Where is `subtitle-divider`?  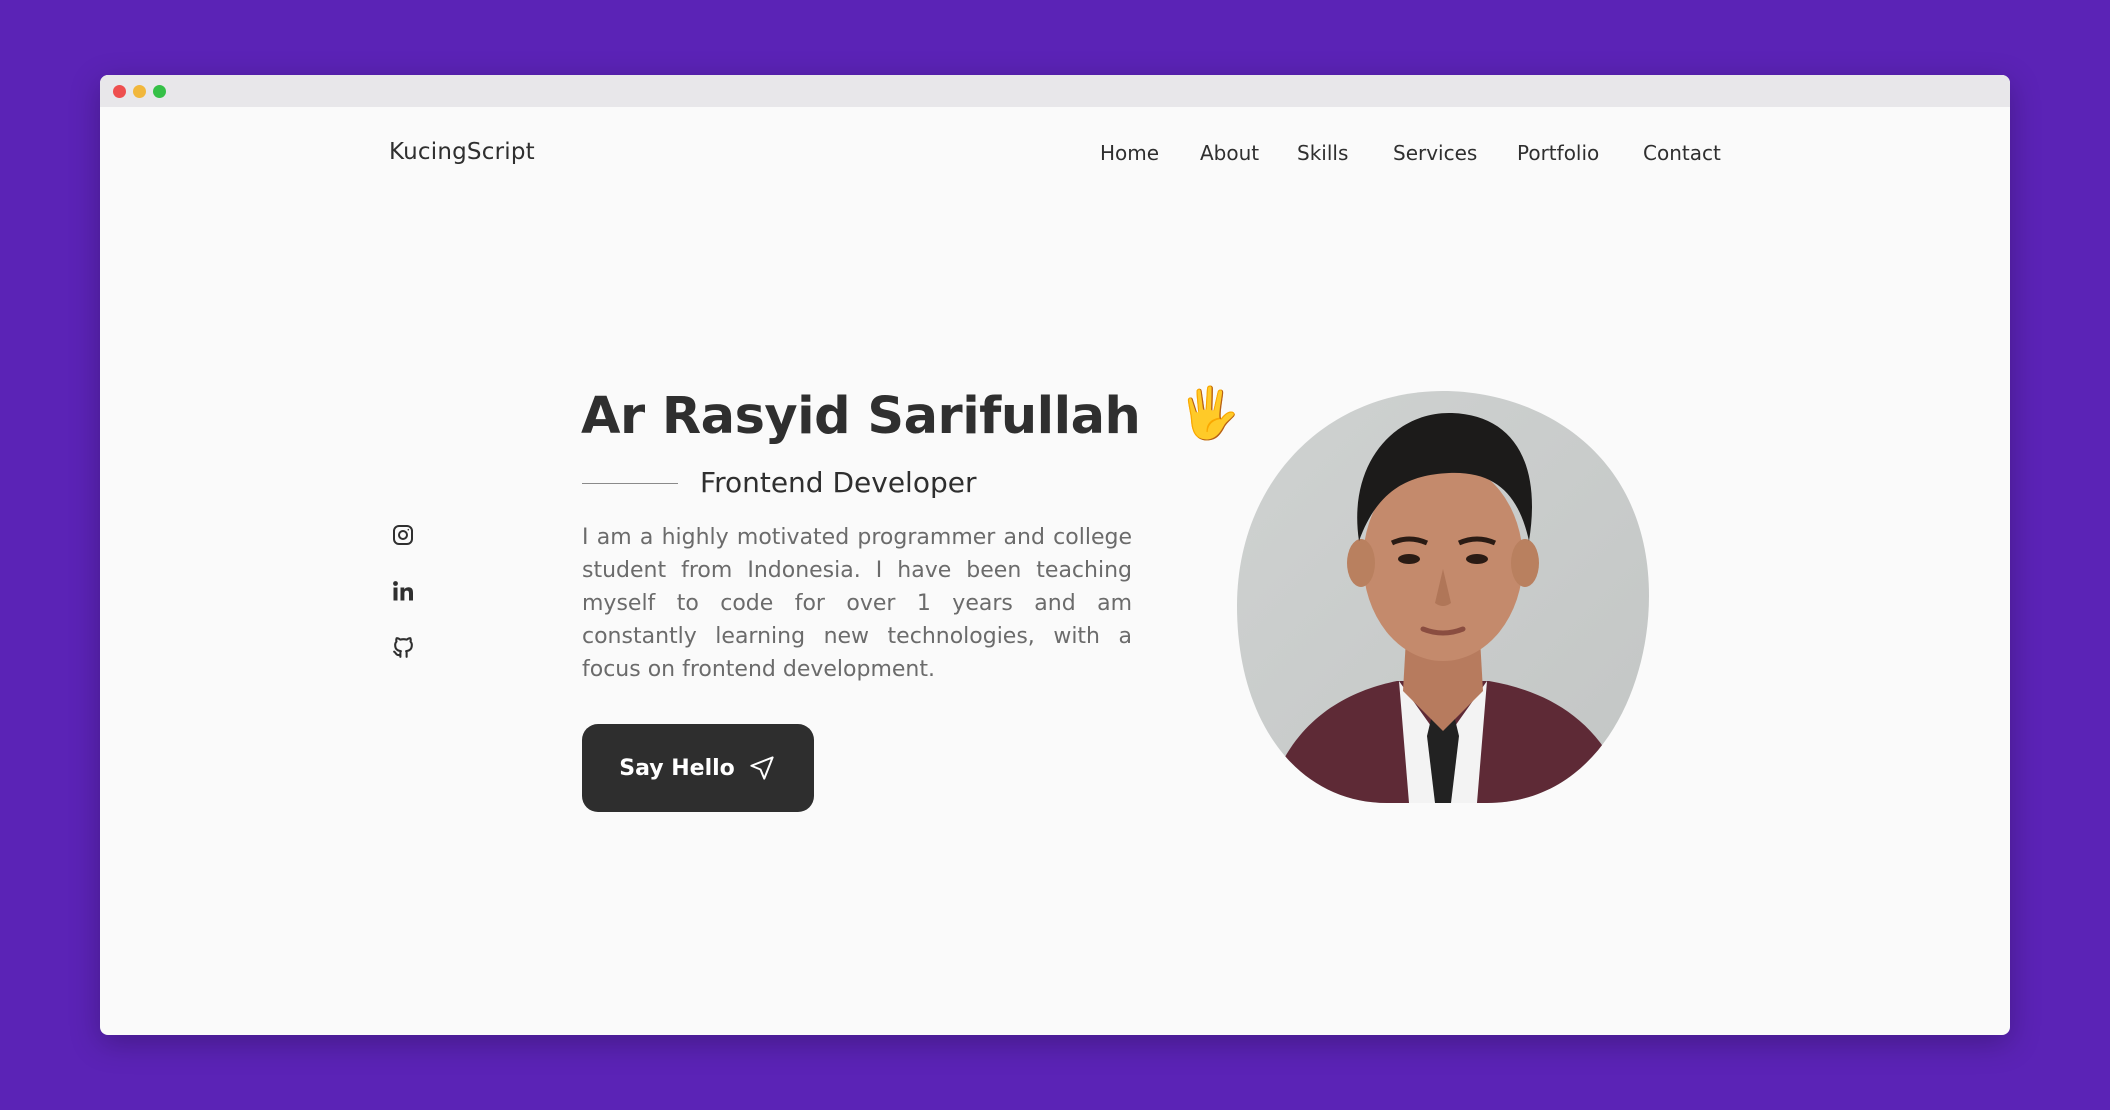
subtitle-divider is located at coordinates (630, 483).